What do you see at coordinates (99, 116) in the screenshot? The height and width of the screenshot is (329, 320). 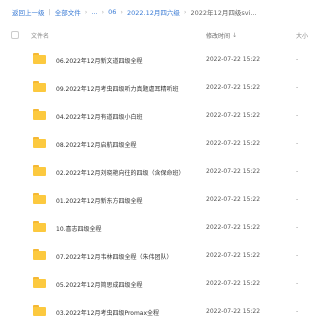 I see `file-name: 04.2022年12月有道四级小白班` at bounding box center [99, 116].